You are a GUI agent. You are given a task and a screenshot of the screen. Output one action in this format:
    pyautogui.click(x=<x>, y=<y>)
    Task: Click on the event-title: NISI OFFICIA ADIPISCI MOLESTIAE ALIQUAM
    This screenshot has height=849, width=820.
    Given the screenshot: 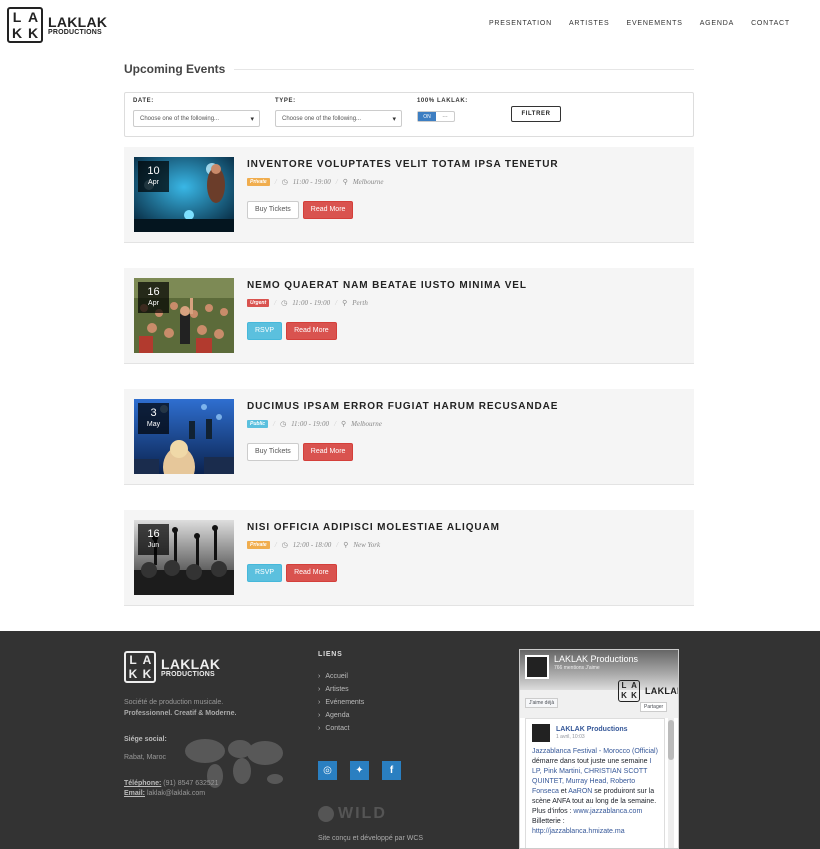 What is the action you would take?
    pyautogui.click(x=373, y=527)
    